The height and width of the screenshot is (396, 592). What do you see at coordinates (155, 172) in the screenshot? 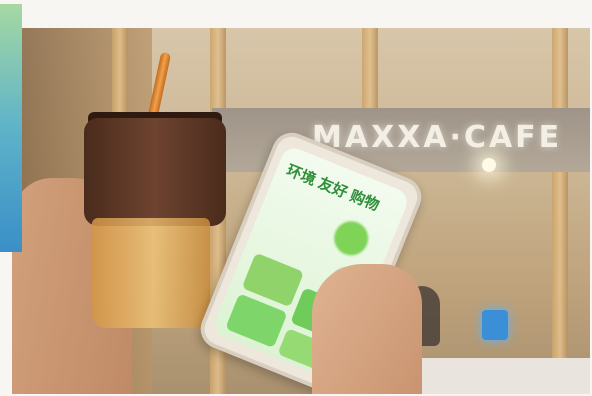
I see `cup-sleeve` at bounding box center [155, 172].